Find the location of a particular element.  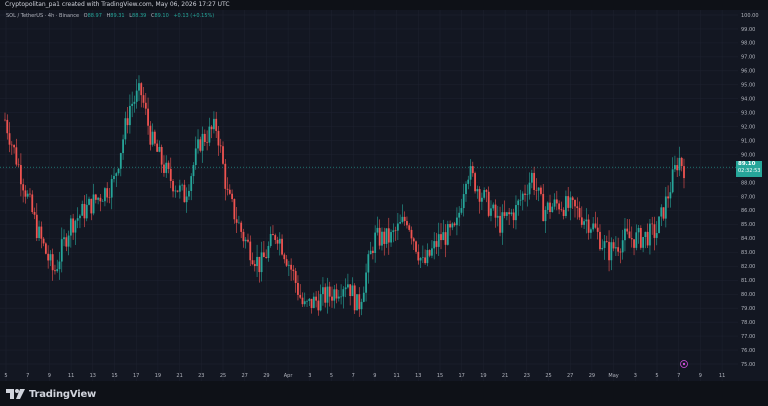

x-tick-label: 7 is located at coordinates (353, 376).